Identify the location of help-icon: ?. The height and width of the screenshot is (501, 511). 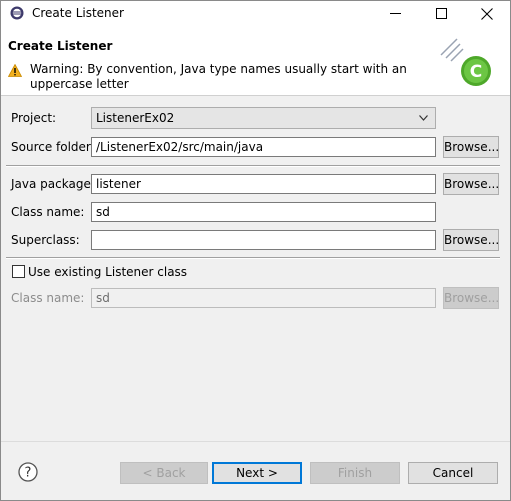
(28, 472).